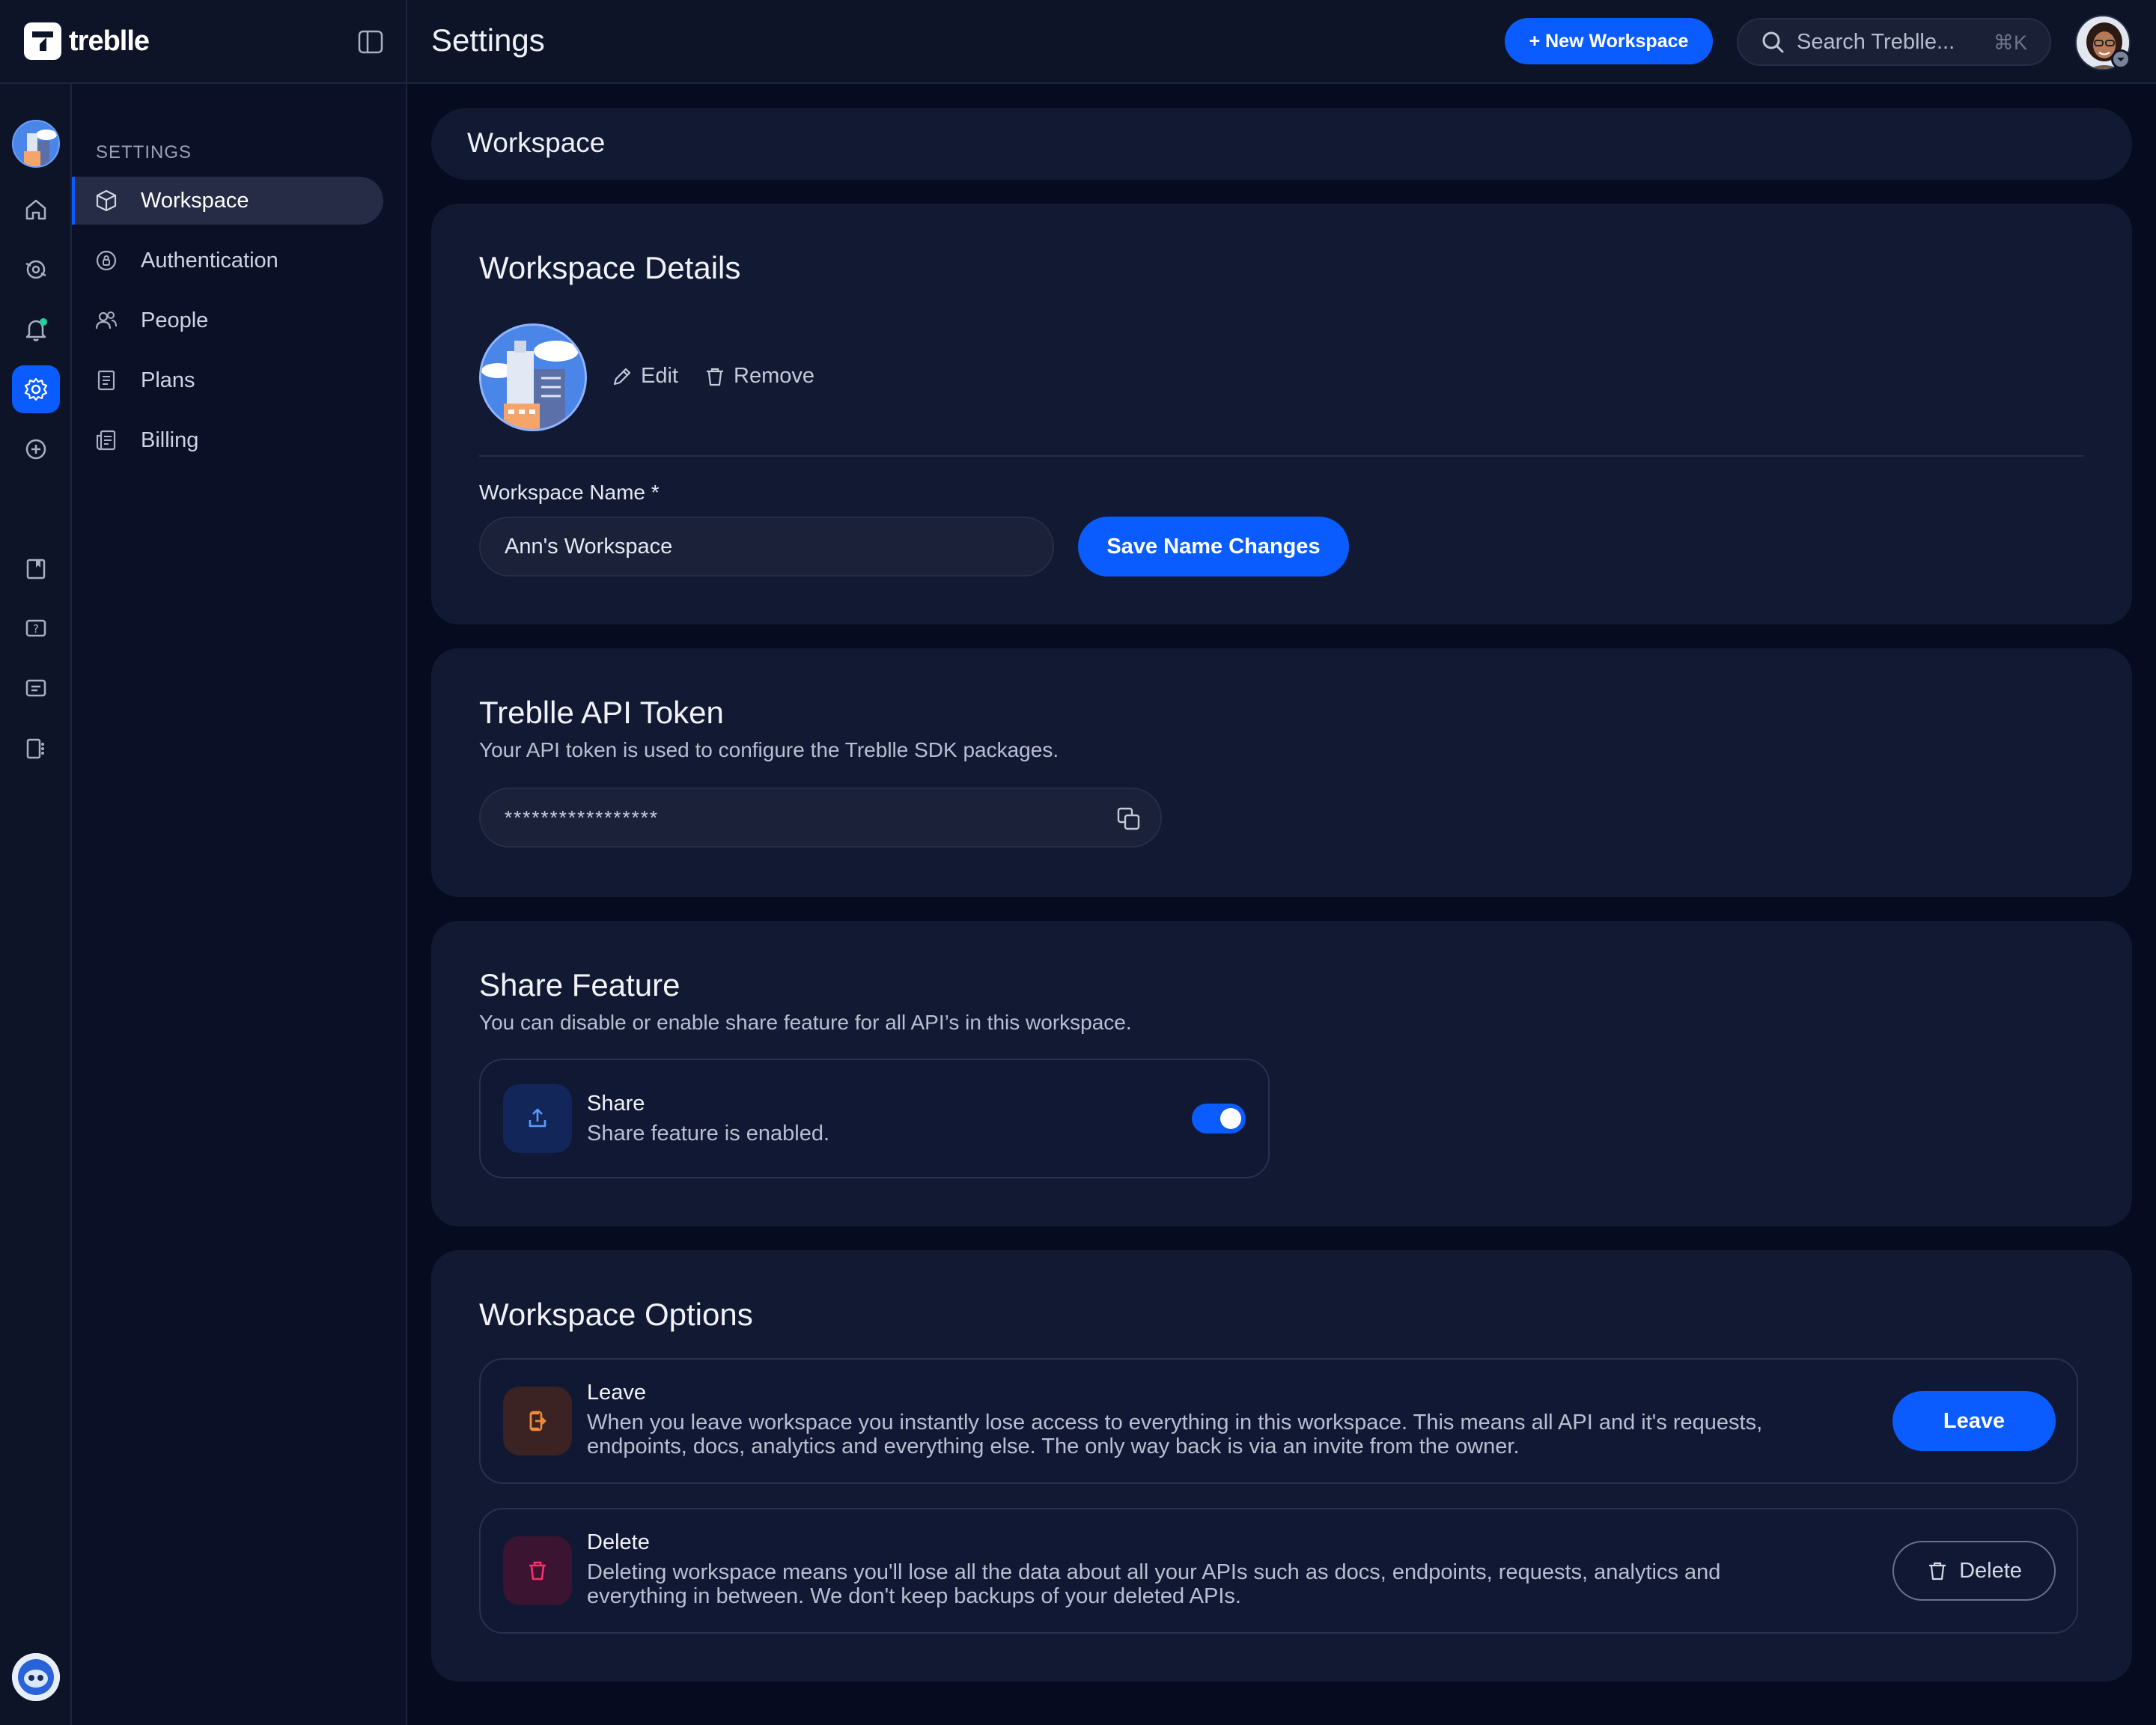 This screenshot has width=2156, height=1725. I want to click on card-title: Treblle API Token, so click(601, 712).